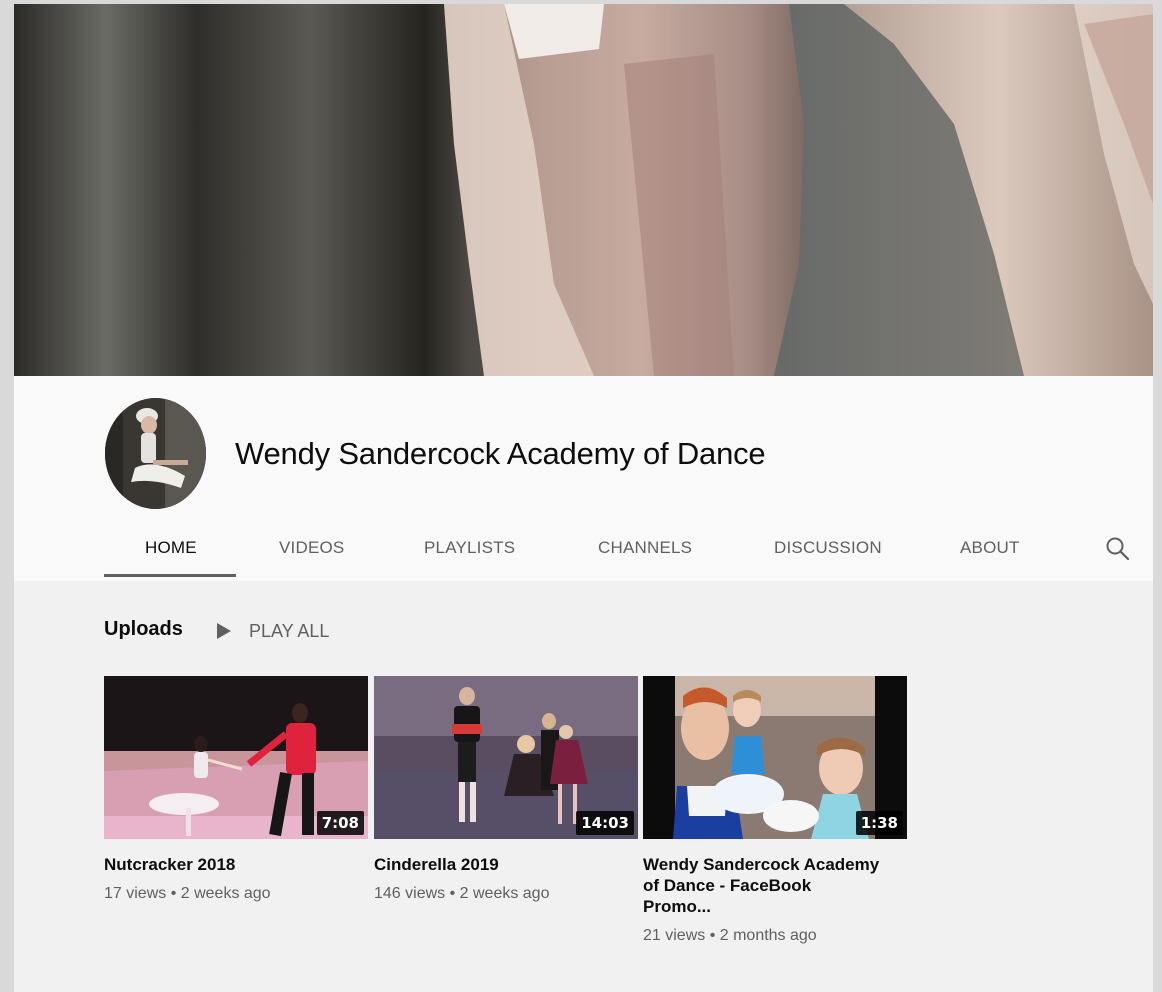 Image resolution: width=1162 pixels, height=992 pixels. Describe the element at coordinates (170, 575) in the screenshot. I see `active-tab-indicator` at that location.